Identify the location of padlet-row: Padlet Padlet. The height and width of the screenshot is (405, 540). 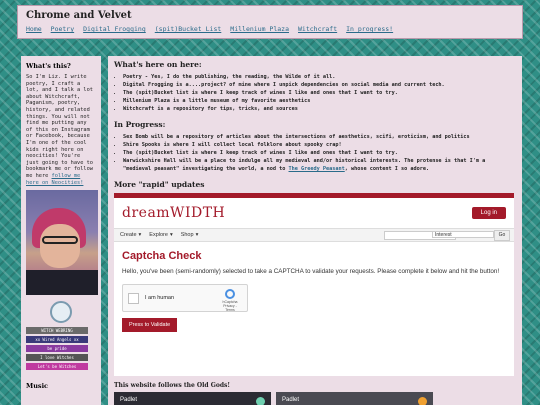
(315, 398).